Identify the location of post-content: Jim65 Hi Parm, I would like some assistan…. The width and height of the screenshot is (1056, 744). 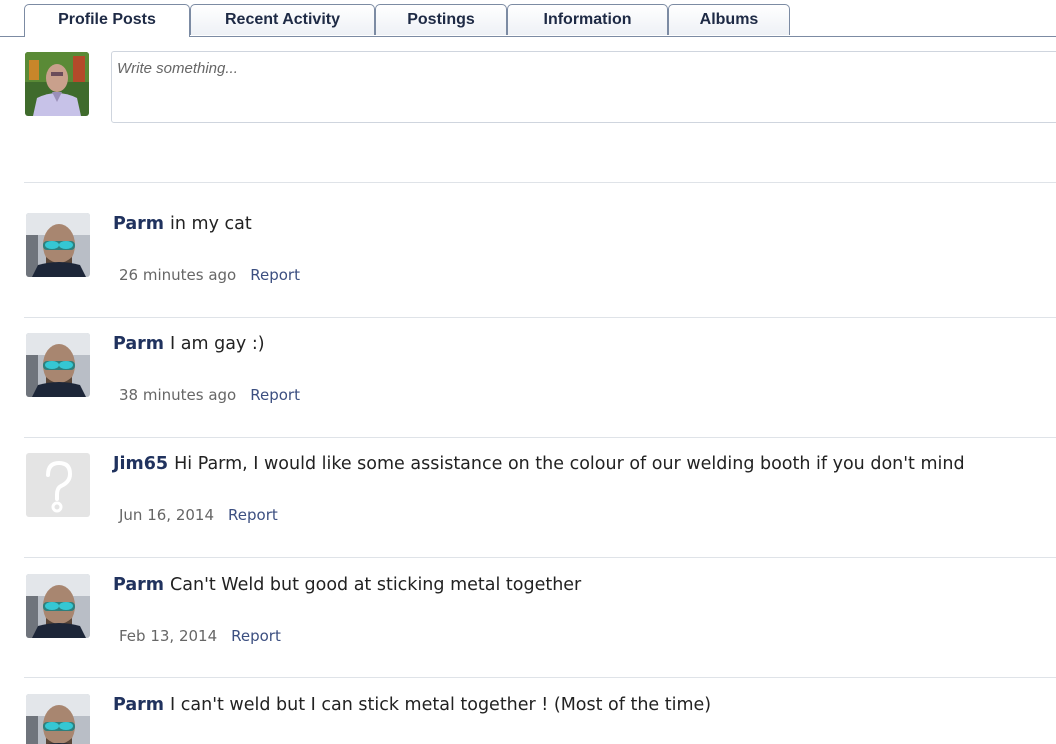
(539, 464).